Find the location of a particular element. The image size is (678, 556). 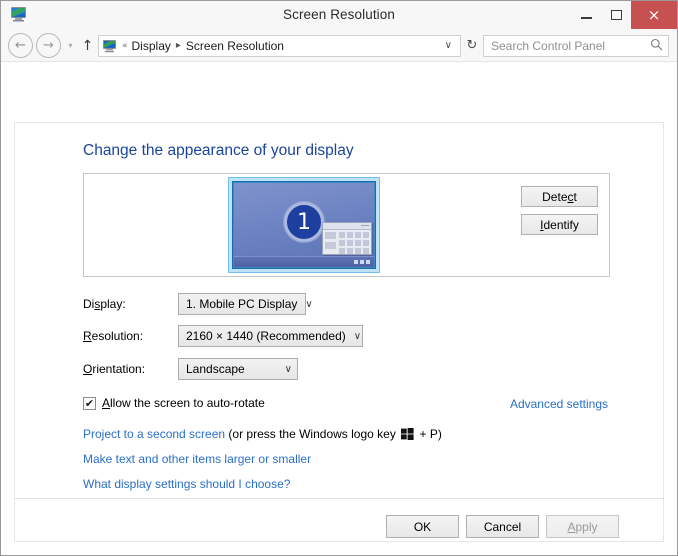

recent-pages-icon: ▾ is located at coordinates (70, 45).